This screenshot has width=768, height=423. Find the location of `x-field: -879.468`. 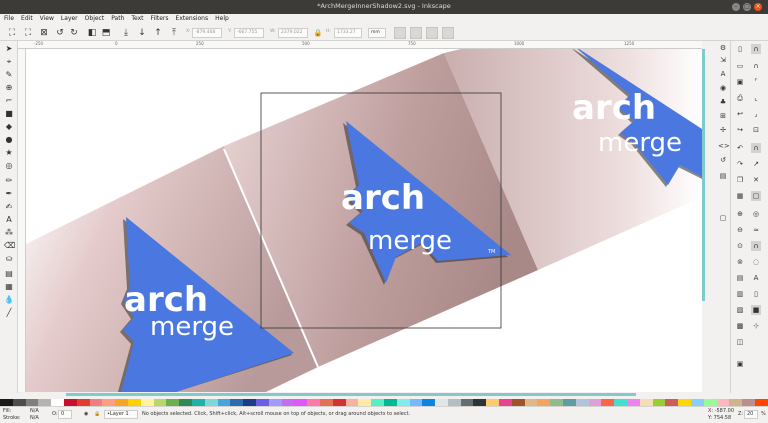

x-field: -879.468 is located at coordinates (207, 33).